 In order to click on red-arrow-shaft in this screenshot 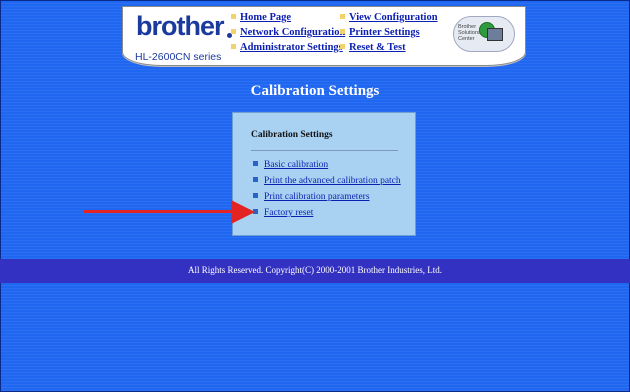, I will do `click(158, 211)`.